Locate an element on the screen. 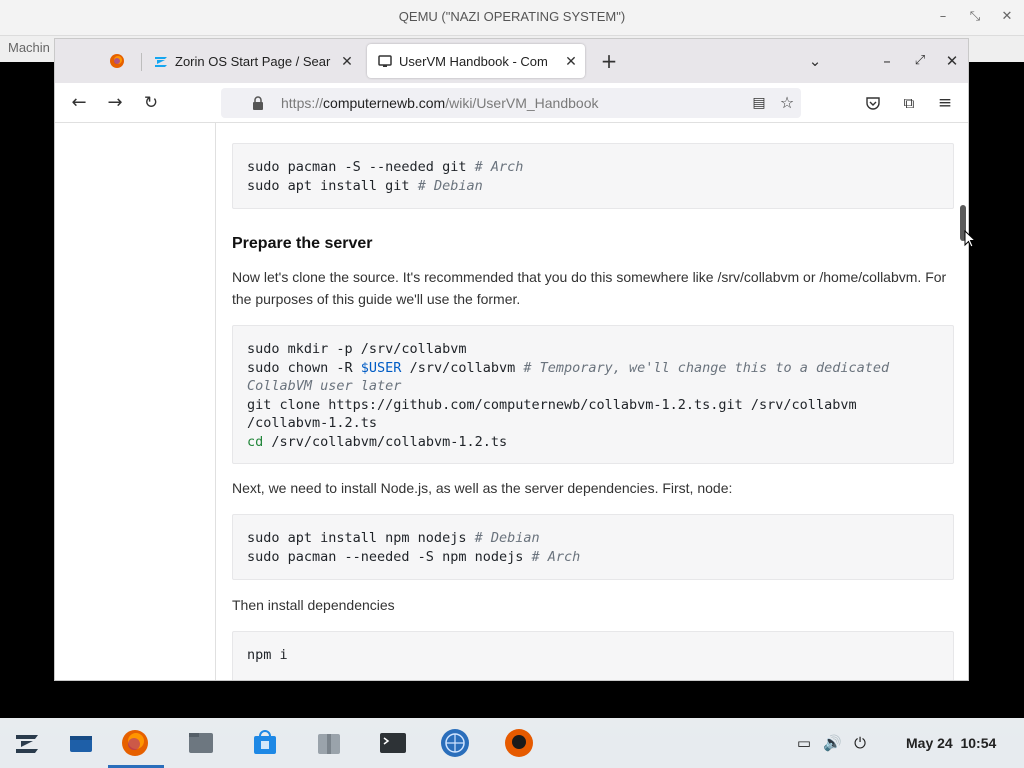  code-line: CollabVM user later is located at coordinates (324, 386).